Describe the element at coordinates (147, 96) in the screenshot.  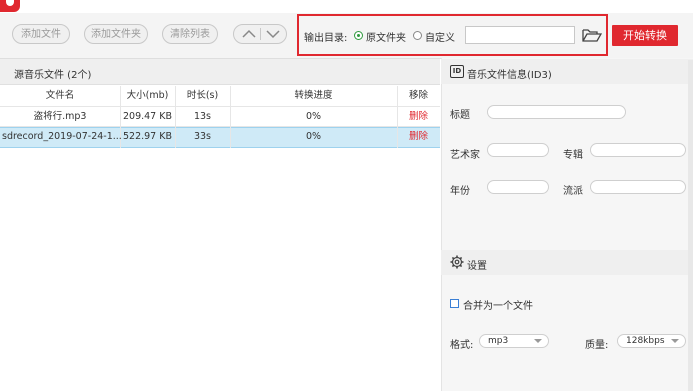
I see `col-size: 大小(mb)` at that location.